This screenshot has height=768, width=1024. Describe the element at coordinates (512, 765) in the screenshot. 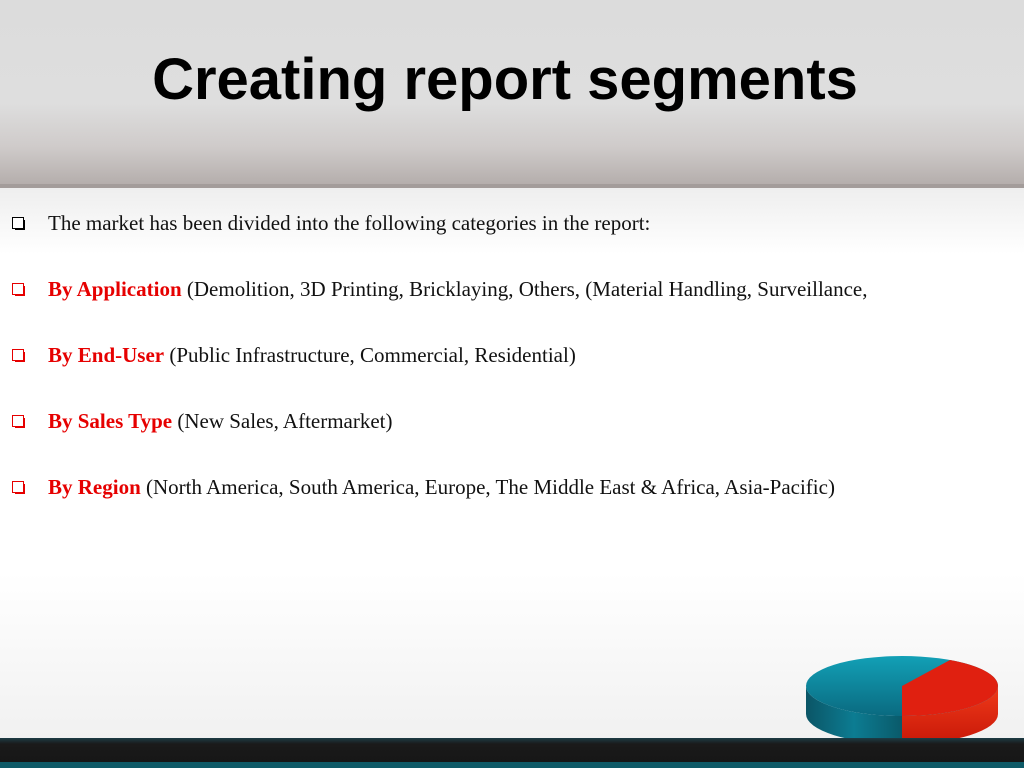

I see `footer-accent-line` at that location.